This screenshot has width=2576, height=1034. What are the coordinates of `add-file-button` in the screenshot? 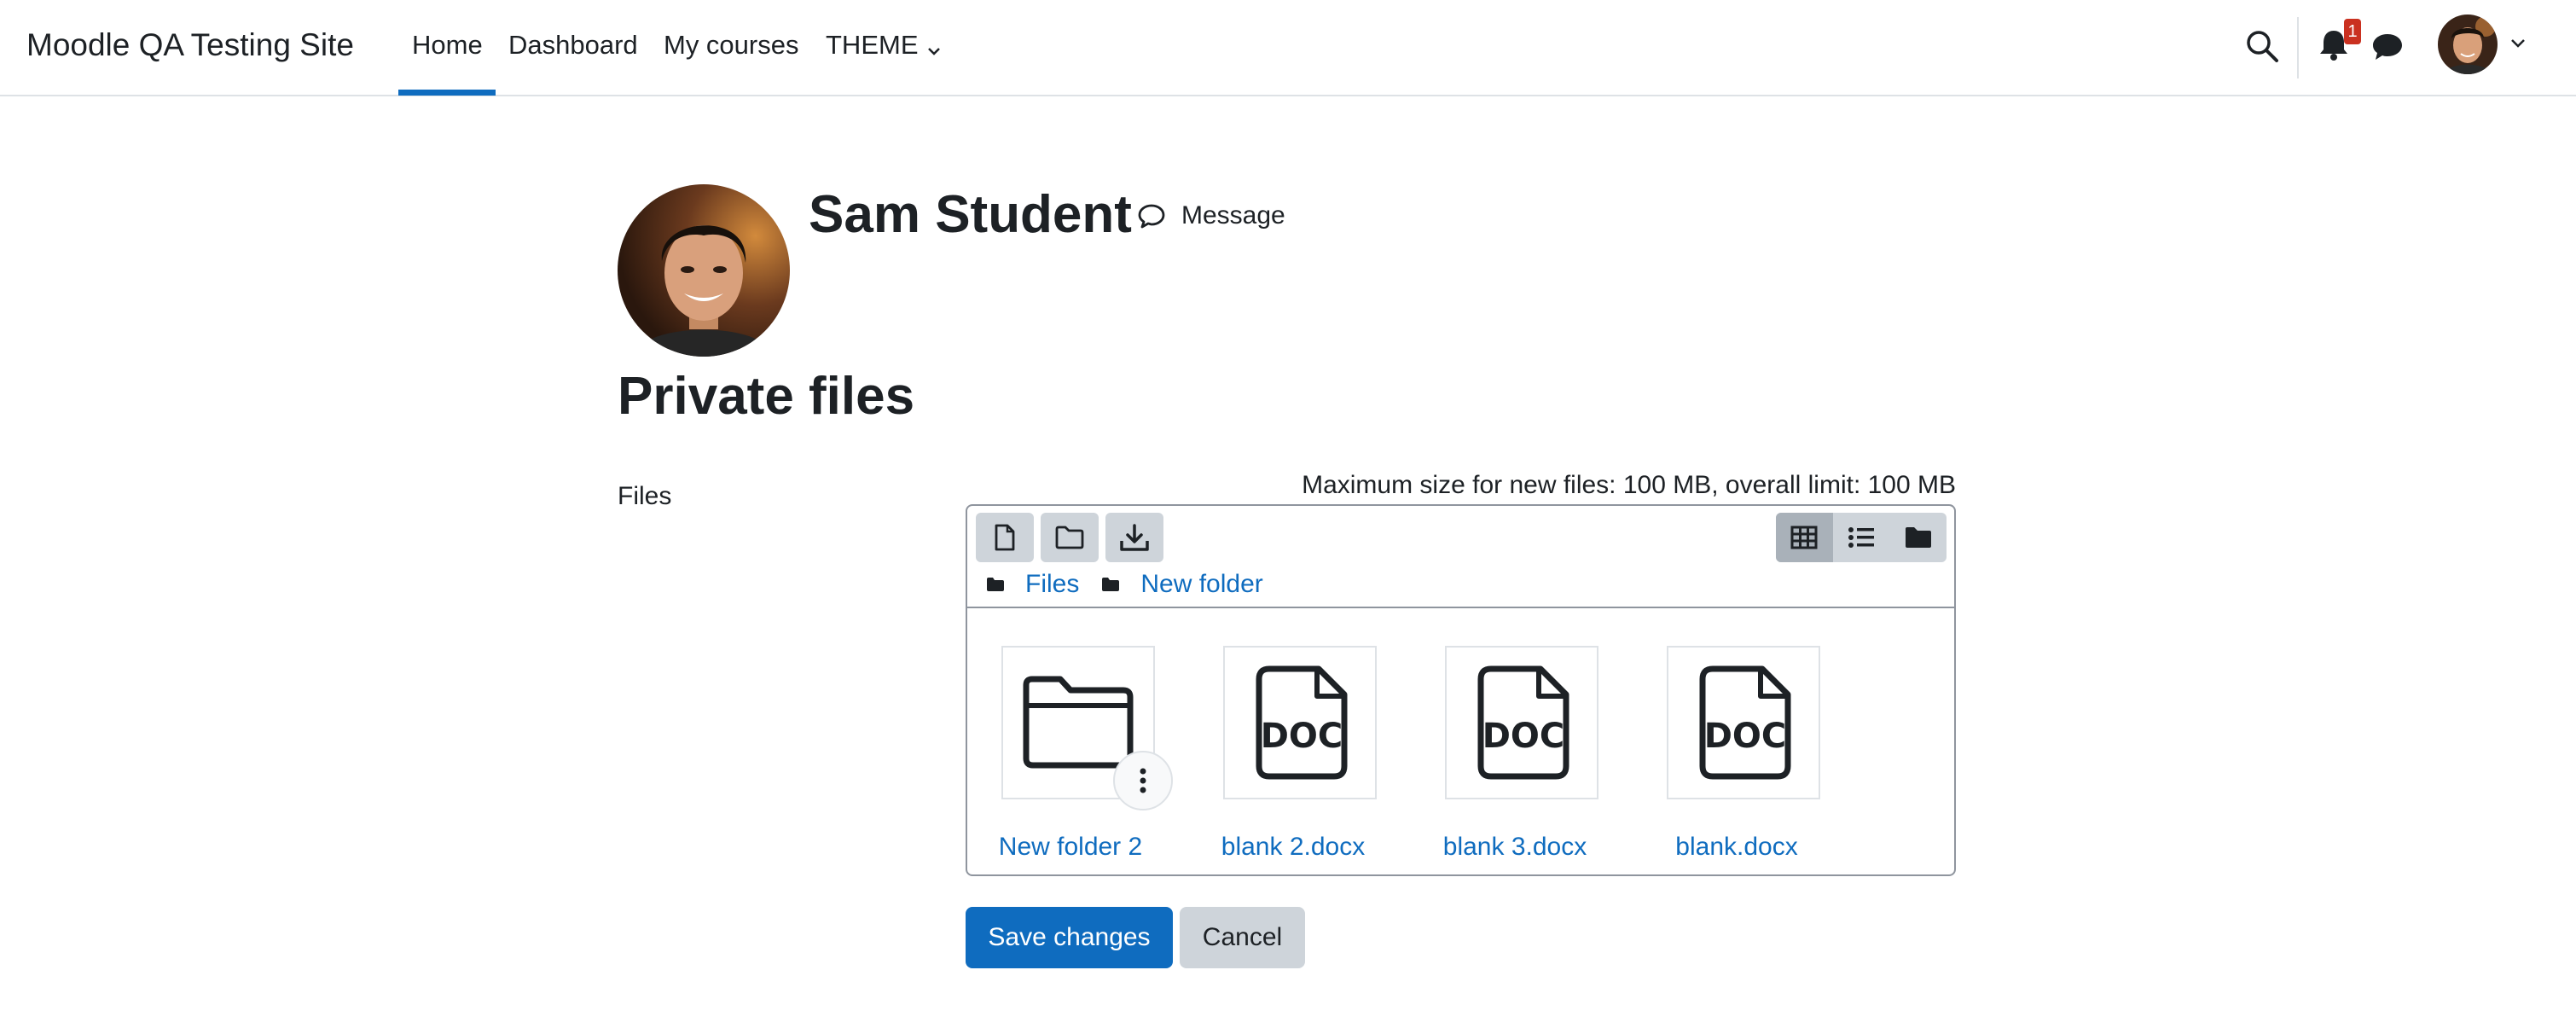 It's located at (1005, 537).